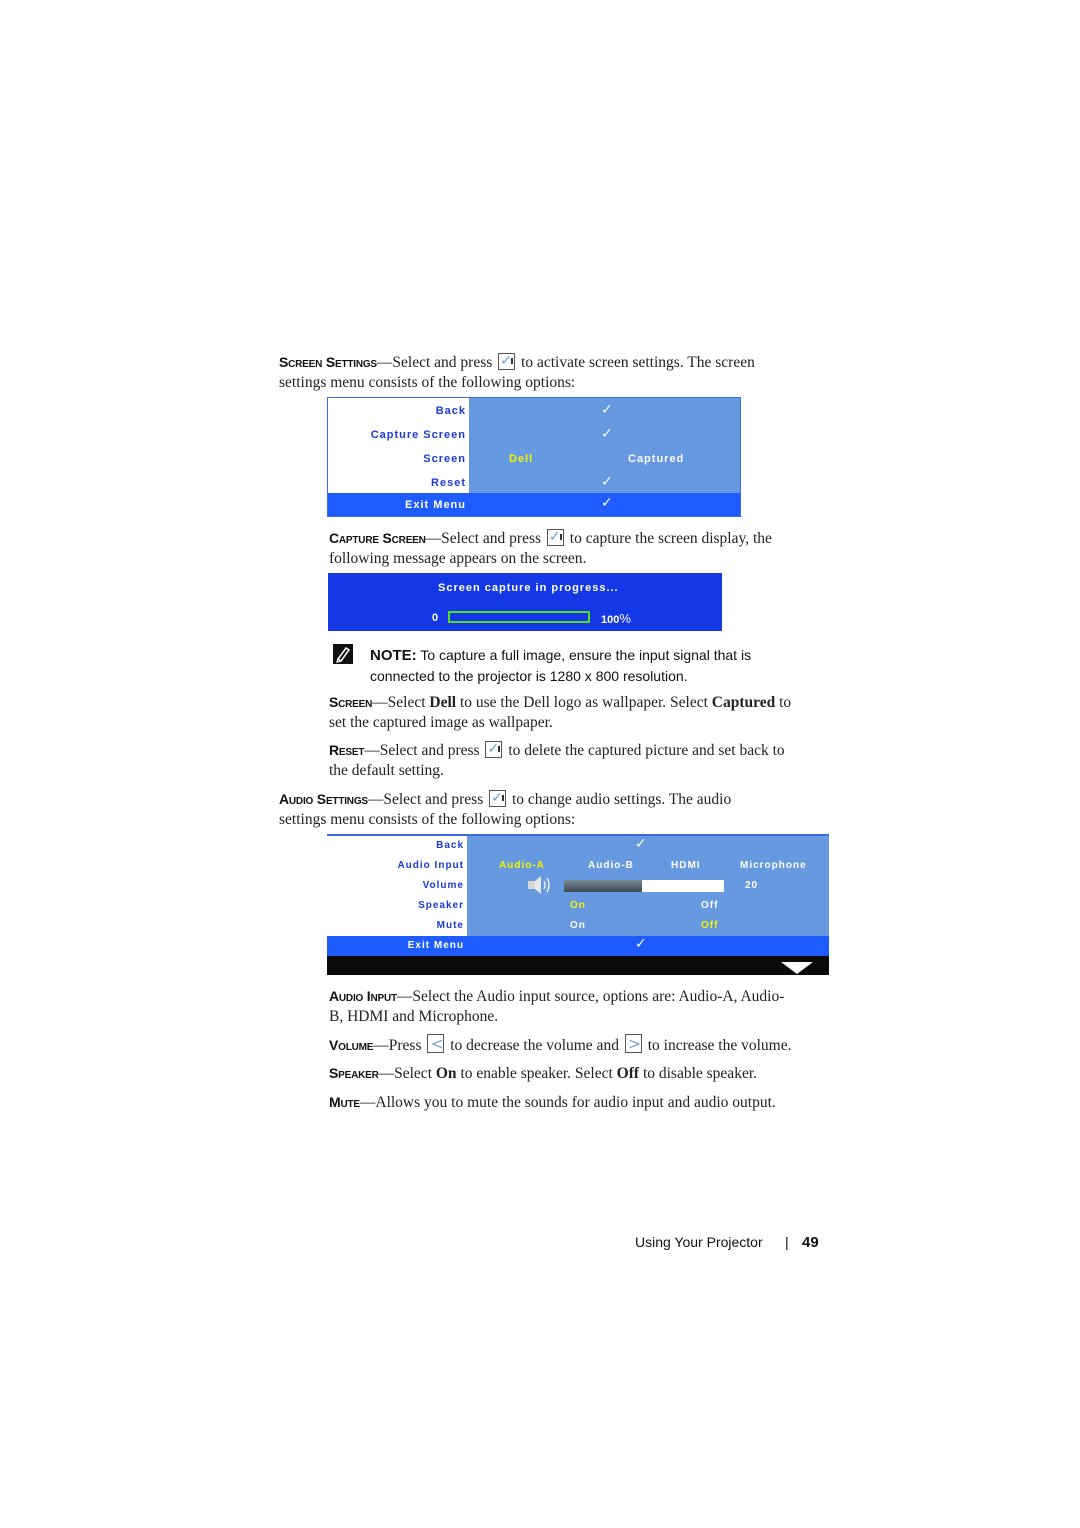 This screenshot has height=1528, width=1080. I want to click on mute-option-on: On, so click(578, 925).